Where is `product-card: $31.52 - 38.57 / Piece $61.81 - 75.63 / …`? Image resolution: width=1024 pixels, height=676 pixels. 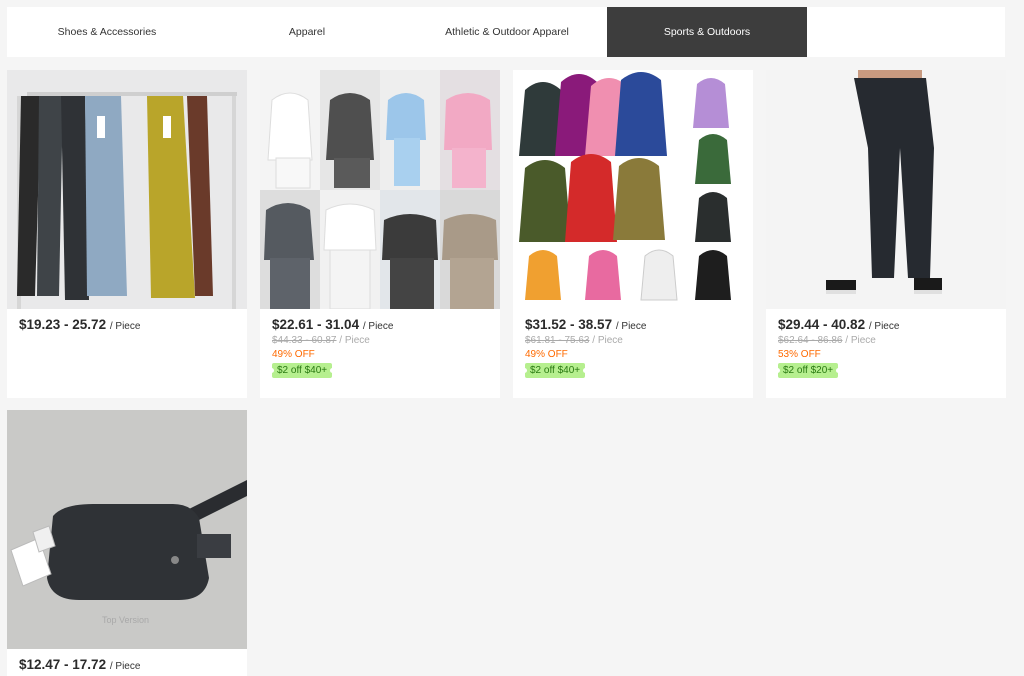 product-card: $31.52 - 38.57 / Piece $61.81 - 75.63 / … is located at coordinates (633, 234).